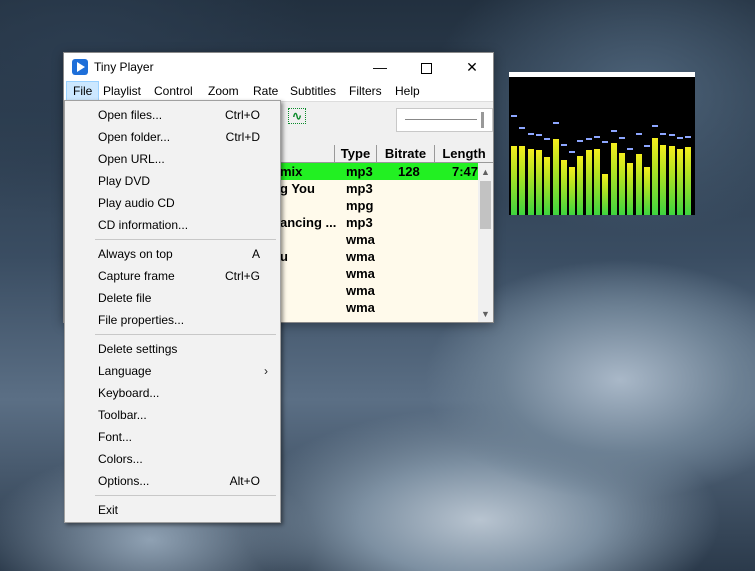 This screenshot has height=571, width=755. What do you see at coordinates (313, 91) in the screenshot?
I see `menu-subtitles: Subtitles` at bounding box center [313, 91].